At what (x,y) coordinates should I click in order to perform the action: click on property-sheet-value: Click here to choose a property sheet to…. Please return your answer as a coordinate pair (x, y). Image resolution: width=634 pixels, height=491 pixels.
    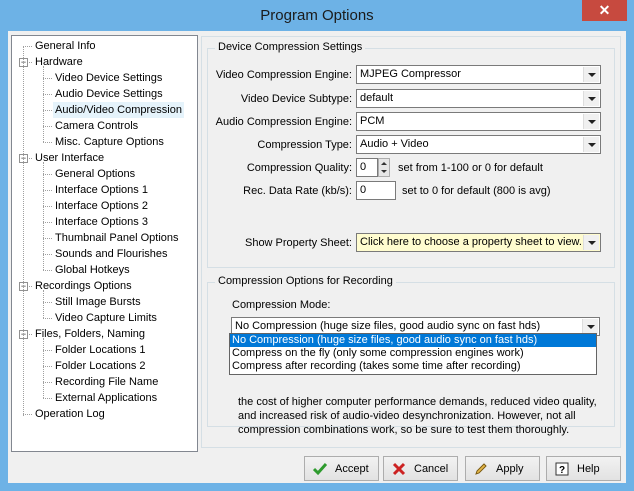
    Looking at the image, I should click on (474, 242).